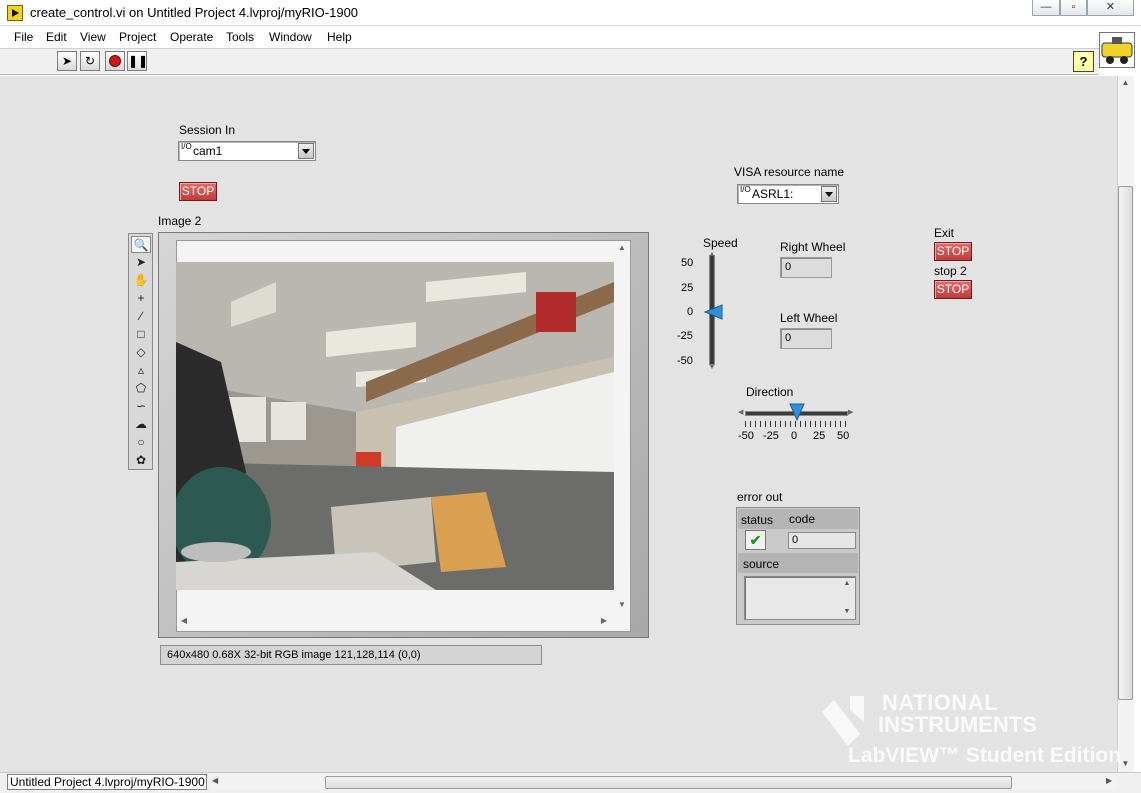 Image resolution: width=1141 pixels, height=793 pixels. I want to click on direction-tick: -25, so click(771, 436).